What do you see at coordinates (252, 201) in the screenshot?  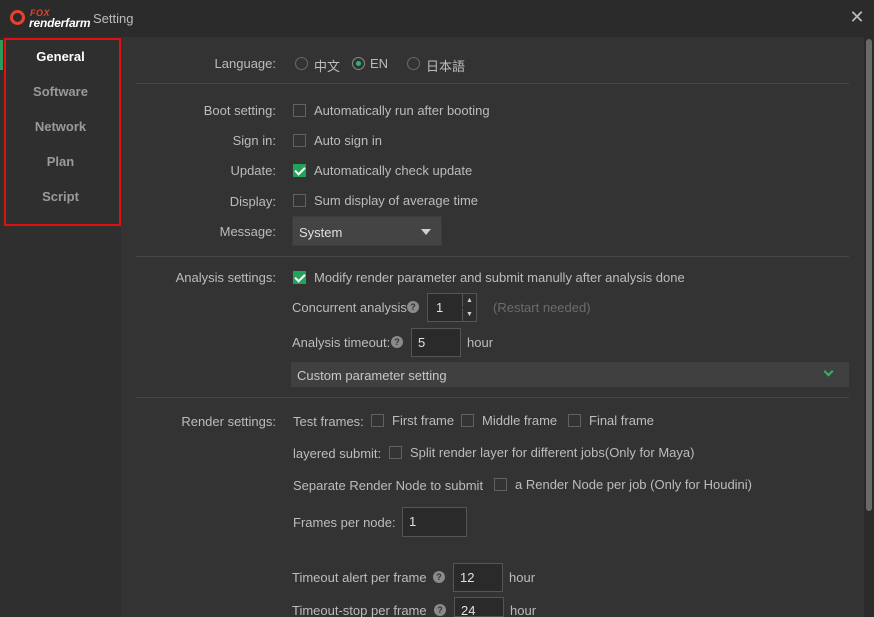 I see `display-label: Display:` at bounding box center [252, 201].